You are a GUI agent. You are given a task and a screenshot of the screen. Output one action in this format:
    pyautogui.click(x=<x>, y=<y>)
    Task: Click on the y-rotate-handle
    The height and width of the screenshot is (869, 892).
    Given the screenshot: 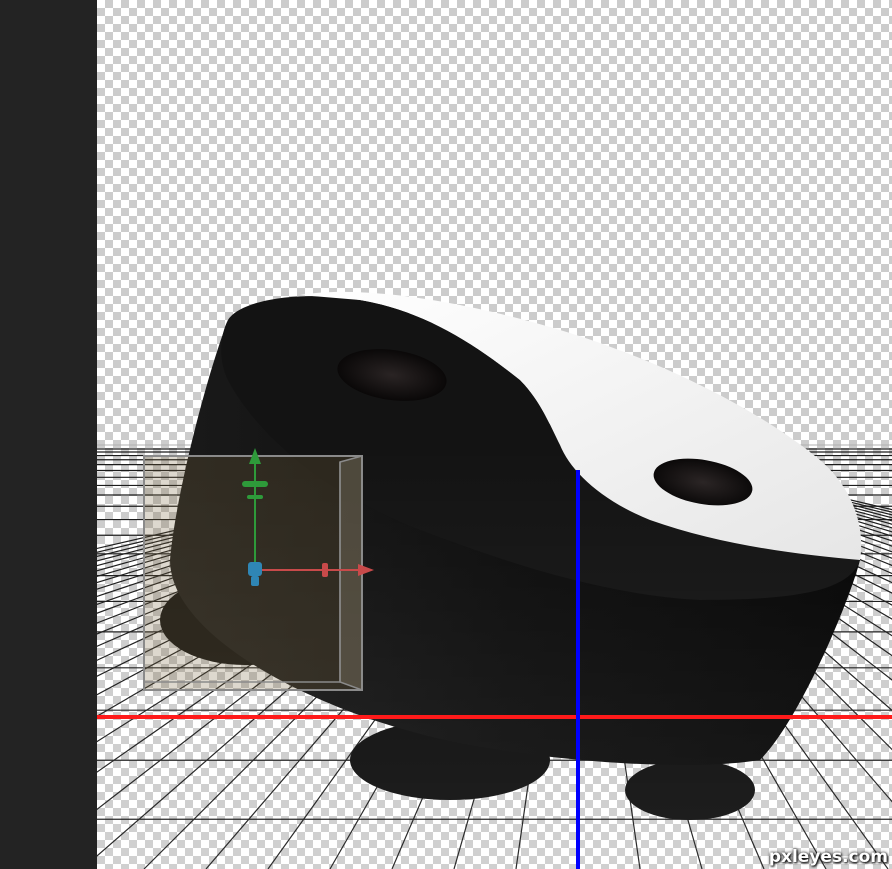 What is the action you would take?
    pyautogui.click(x=255, y=484)
    